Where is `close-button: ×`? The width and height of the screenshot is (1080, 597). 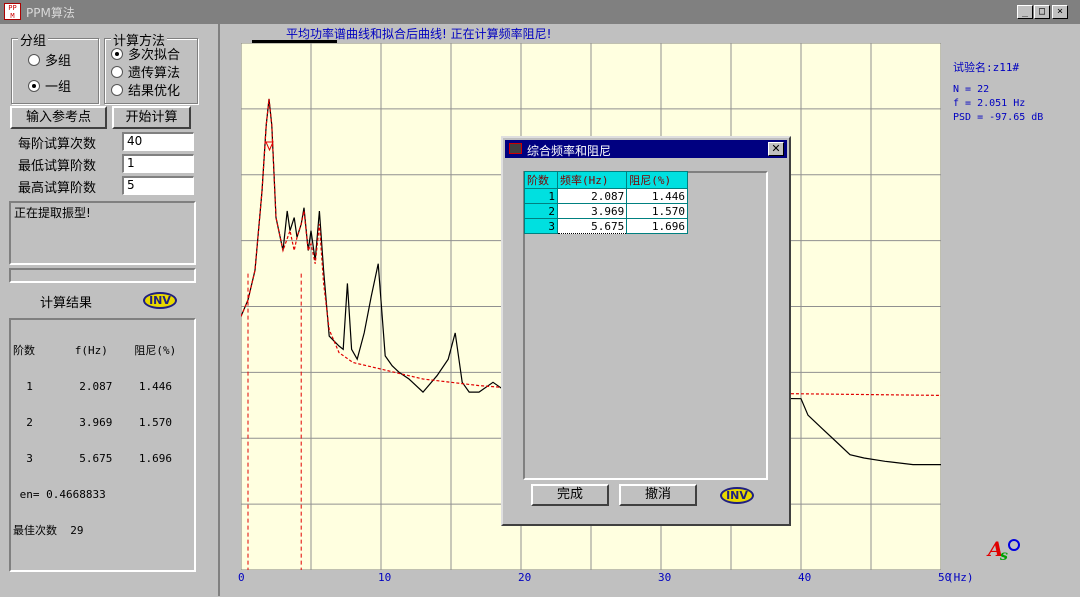
close-button: × is located at coordinates (1060, 12).